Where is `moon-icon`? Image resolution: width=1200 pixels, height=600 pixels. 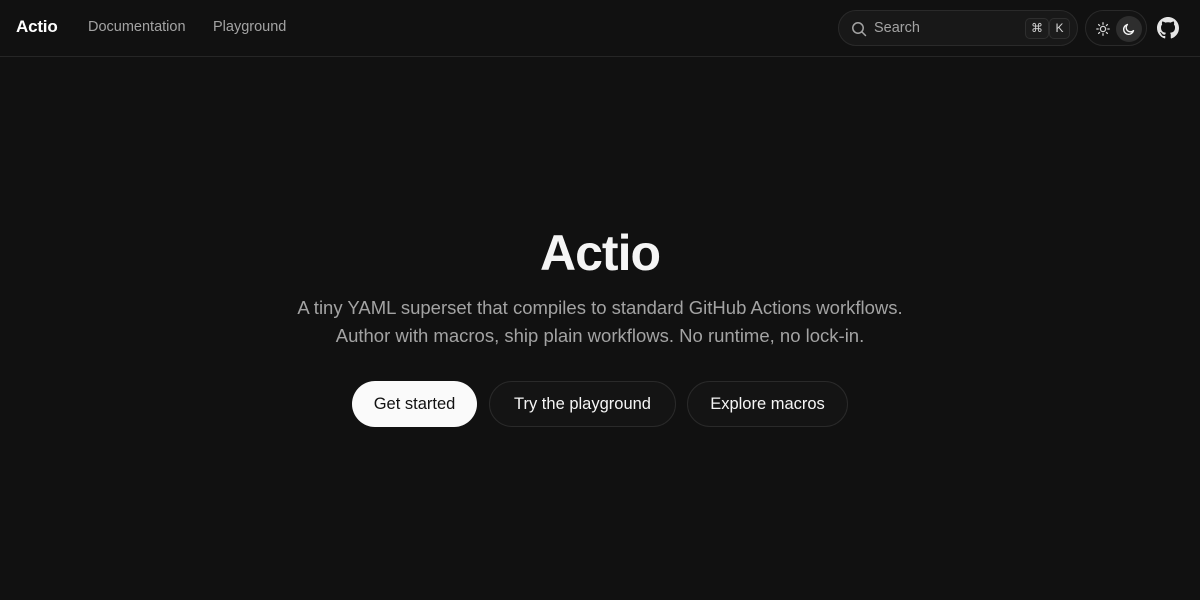
moon-icon is located at coordinates (1128, 29).